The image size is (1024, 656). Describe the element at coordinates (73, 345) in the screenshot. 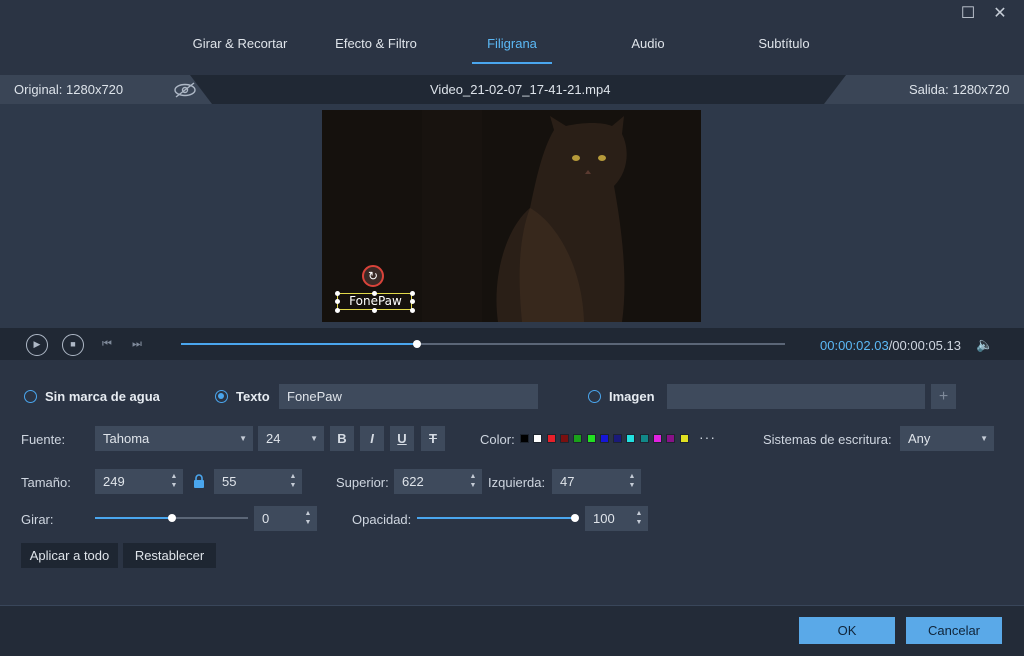

I see `stop-icon: ■` at that location.